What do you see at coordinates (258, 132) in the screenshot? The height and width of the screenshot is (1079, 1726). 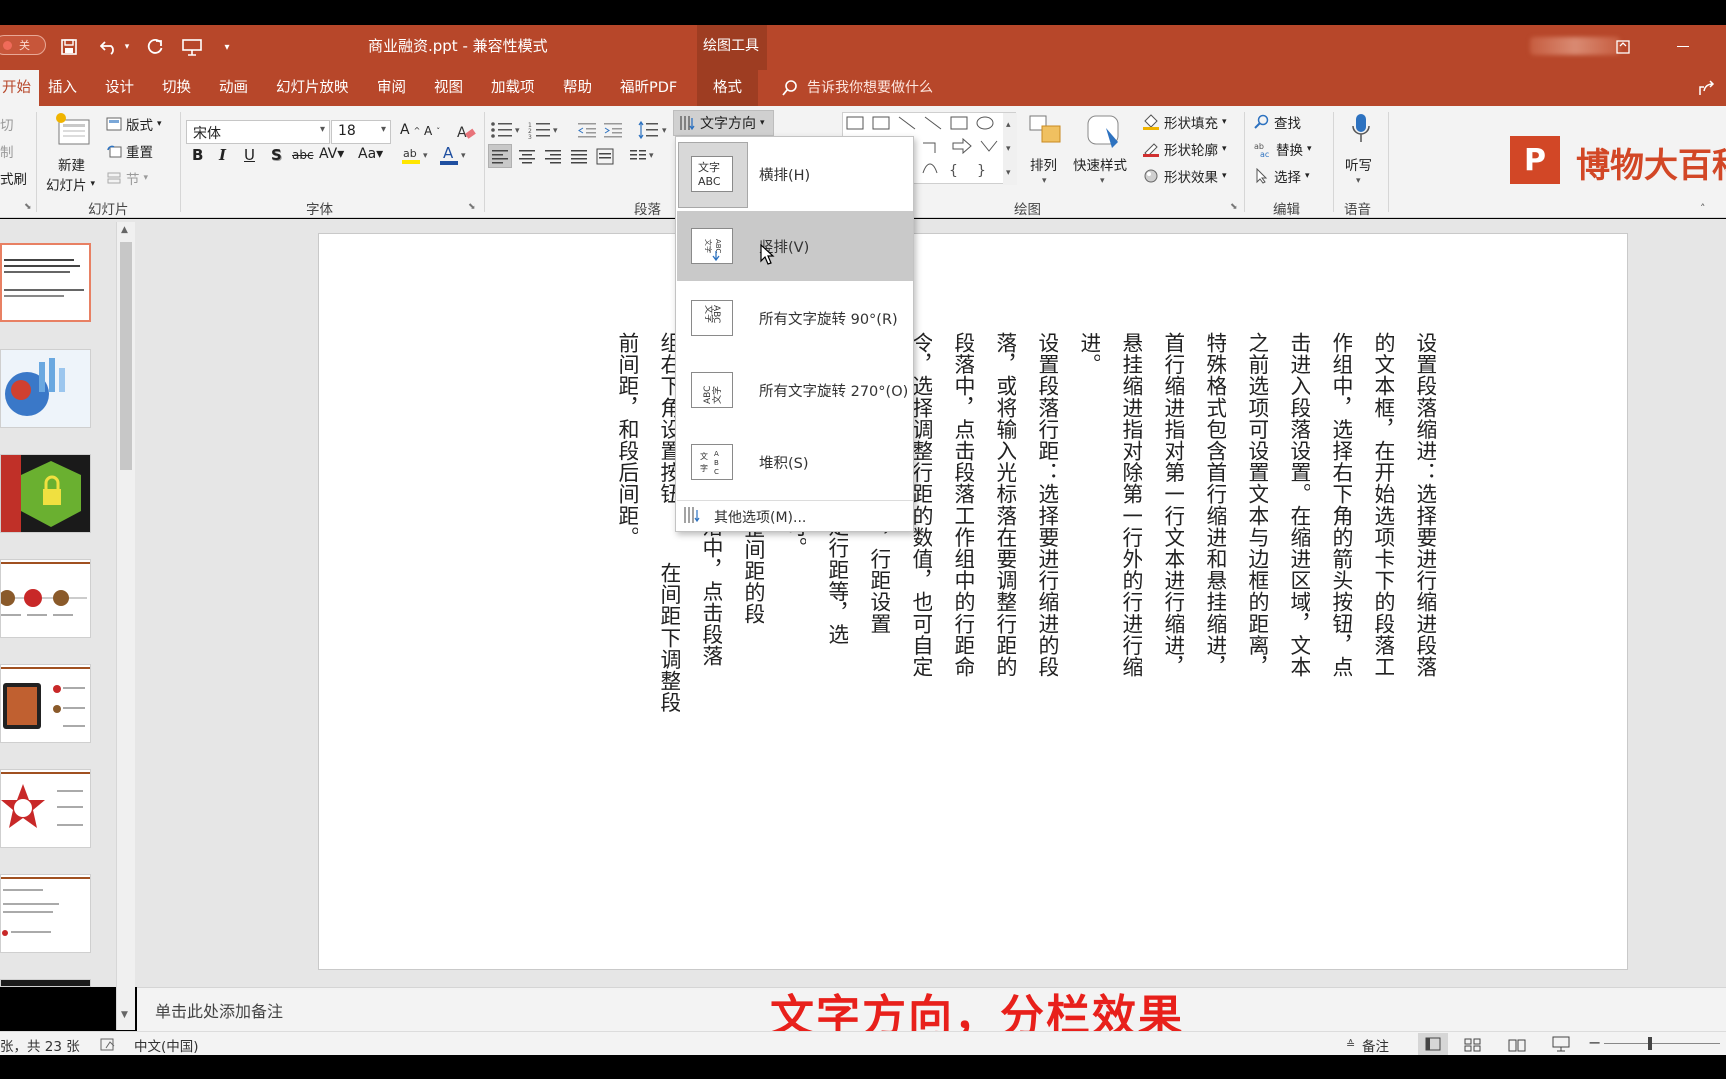 I see `font-name-combo: 宋体 ▾` at bounding box center [258, 132].